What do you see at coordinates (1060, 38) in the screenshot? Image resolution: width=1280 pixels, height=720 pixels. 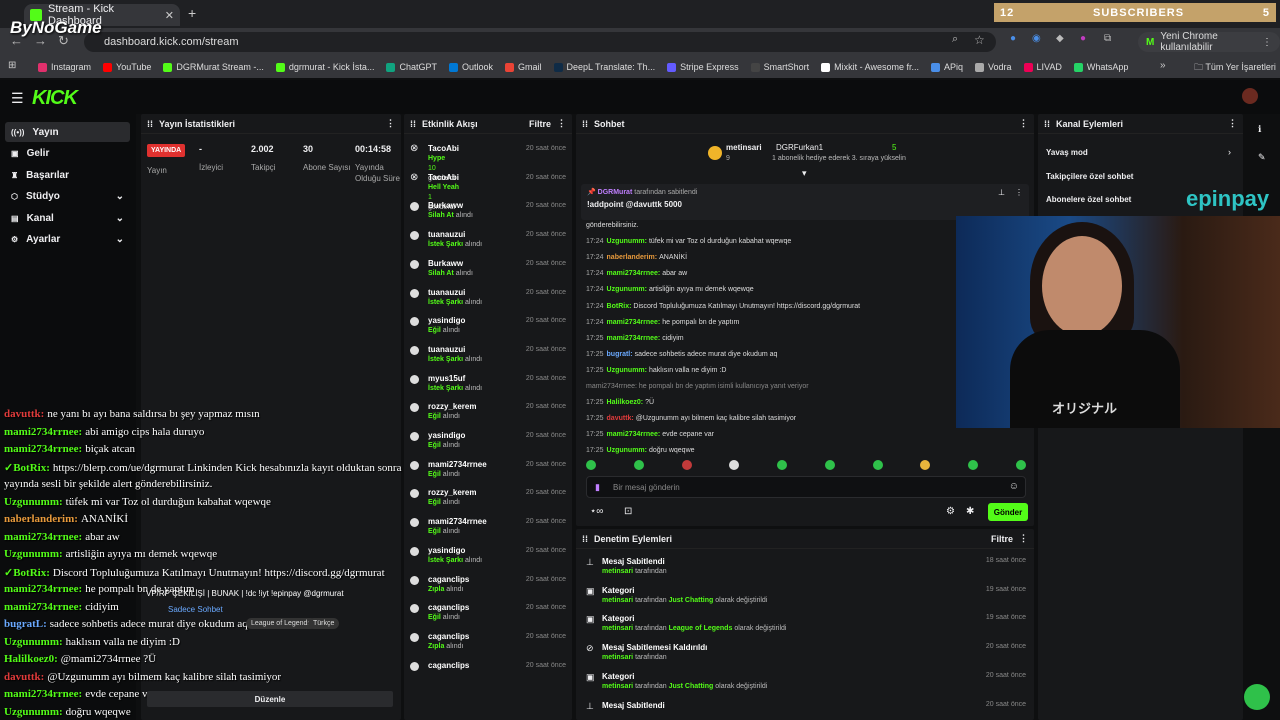 I see `extension-icon: ◆` at bounding box center [1060, 38].